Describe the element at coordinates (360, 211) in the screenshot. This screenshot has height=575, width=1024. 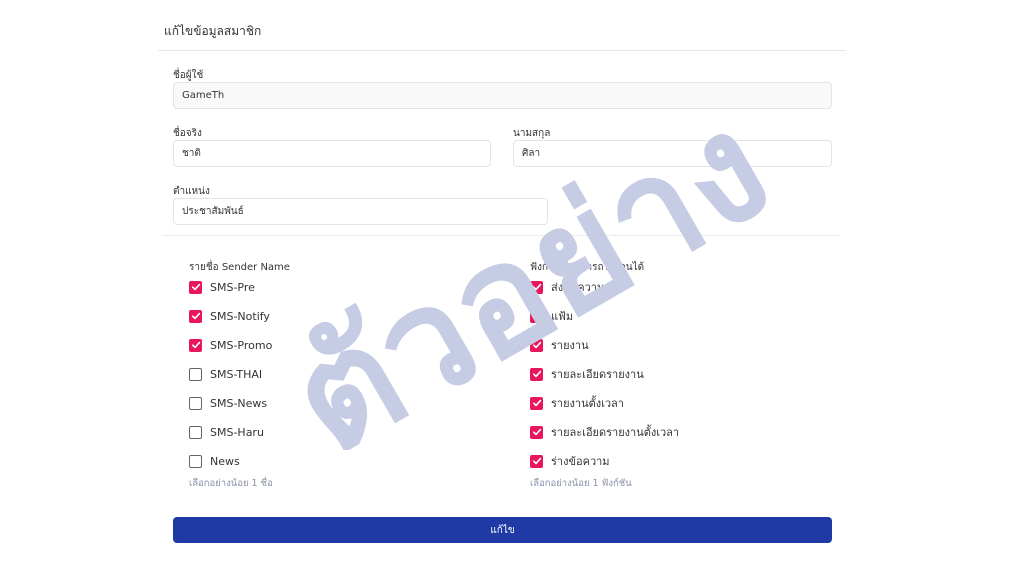
I see `position-input` at that location.